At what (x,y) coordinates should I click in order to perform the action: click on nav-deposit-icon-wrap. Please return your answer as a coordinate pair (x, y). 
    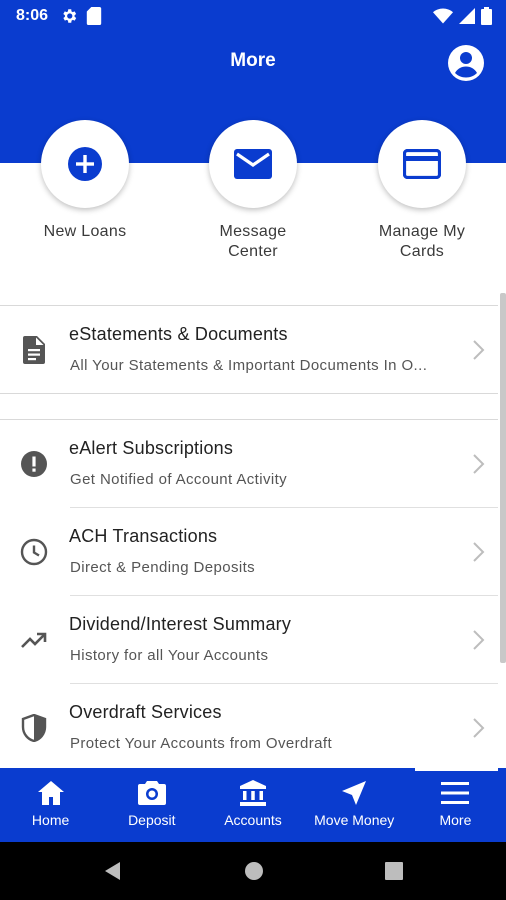
    Looking at the image, I should click on (152, 793).